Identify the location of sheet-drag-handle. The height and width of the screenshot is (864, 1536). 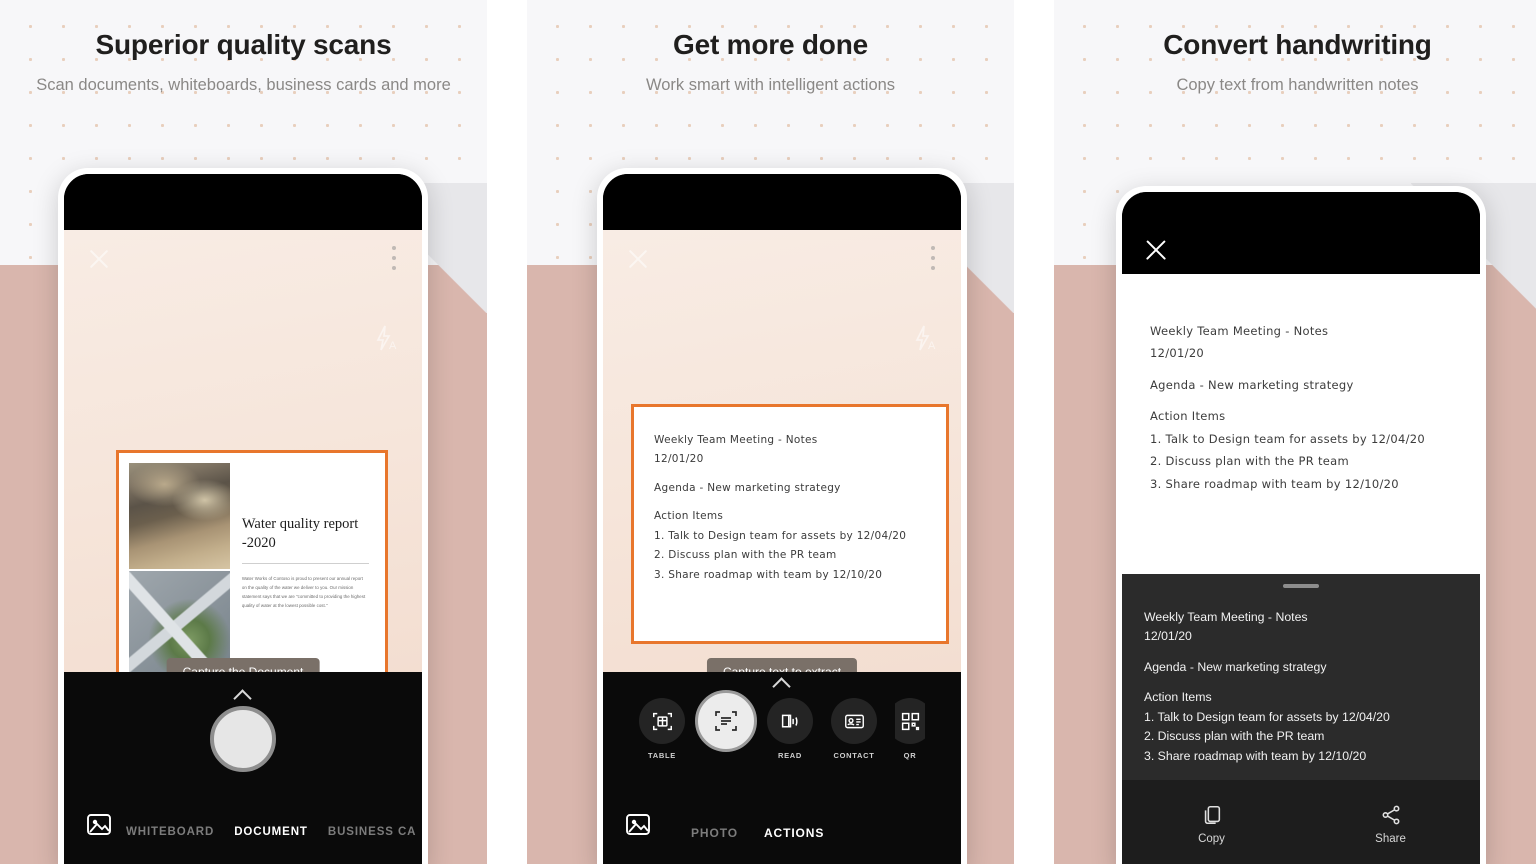
(1301, 586).